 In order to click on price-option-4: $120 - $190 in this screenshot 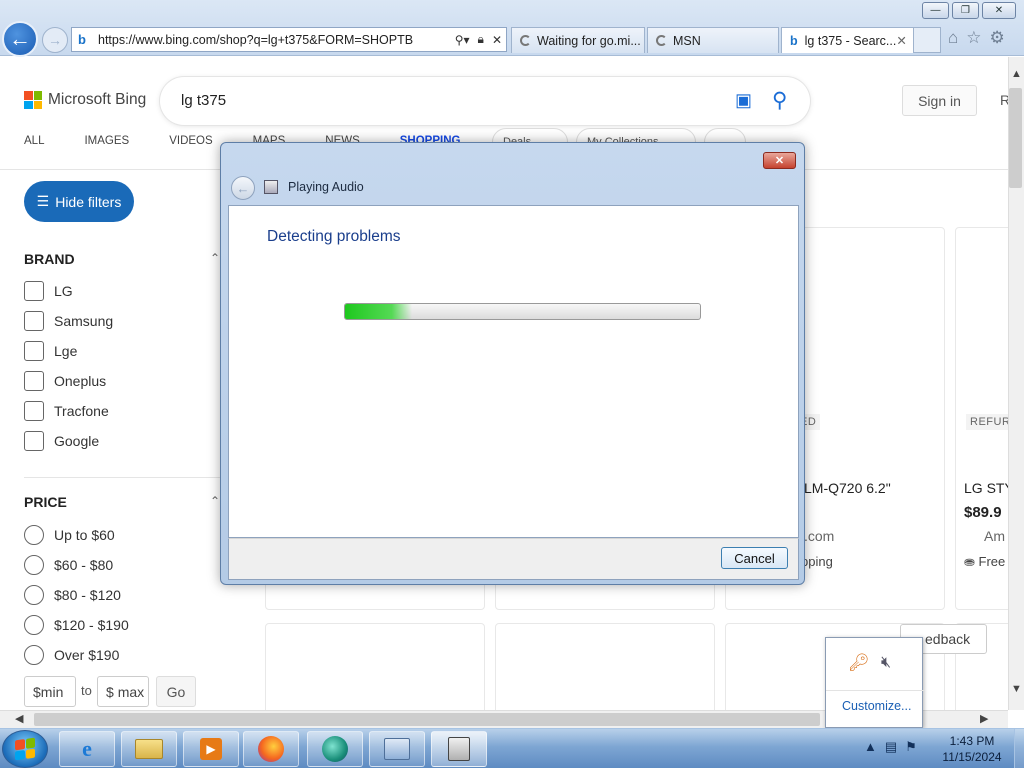, I will do `click(76, 625)`.